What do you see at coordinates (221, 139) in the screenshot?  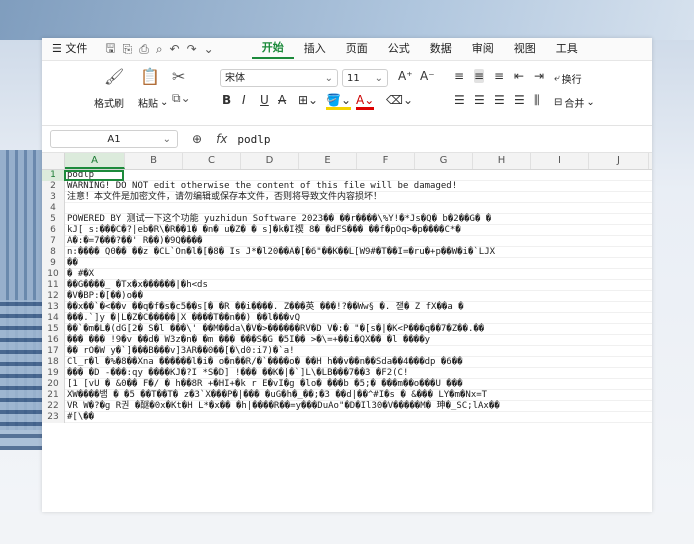 I see `fx-icon: fx` at bounding box center [221, 139].